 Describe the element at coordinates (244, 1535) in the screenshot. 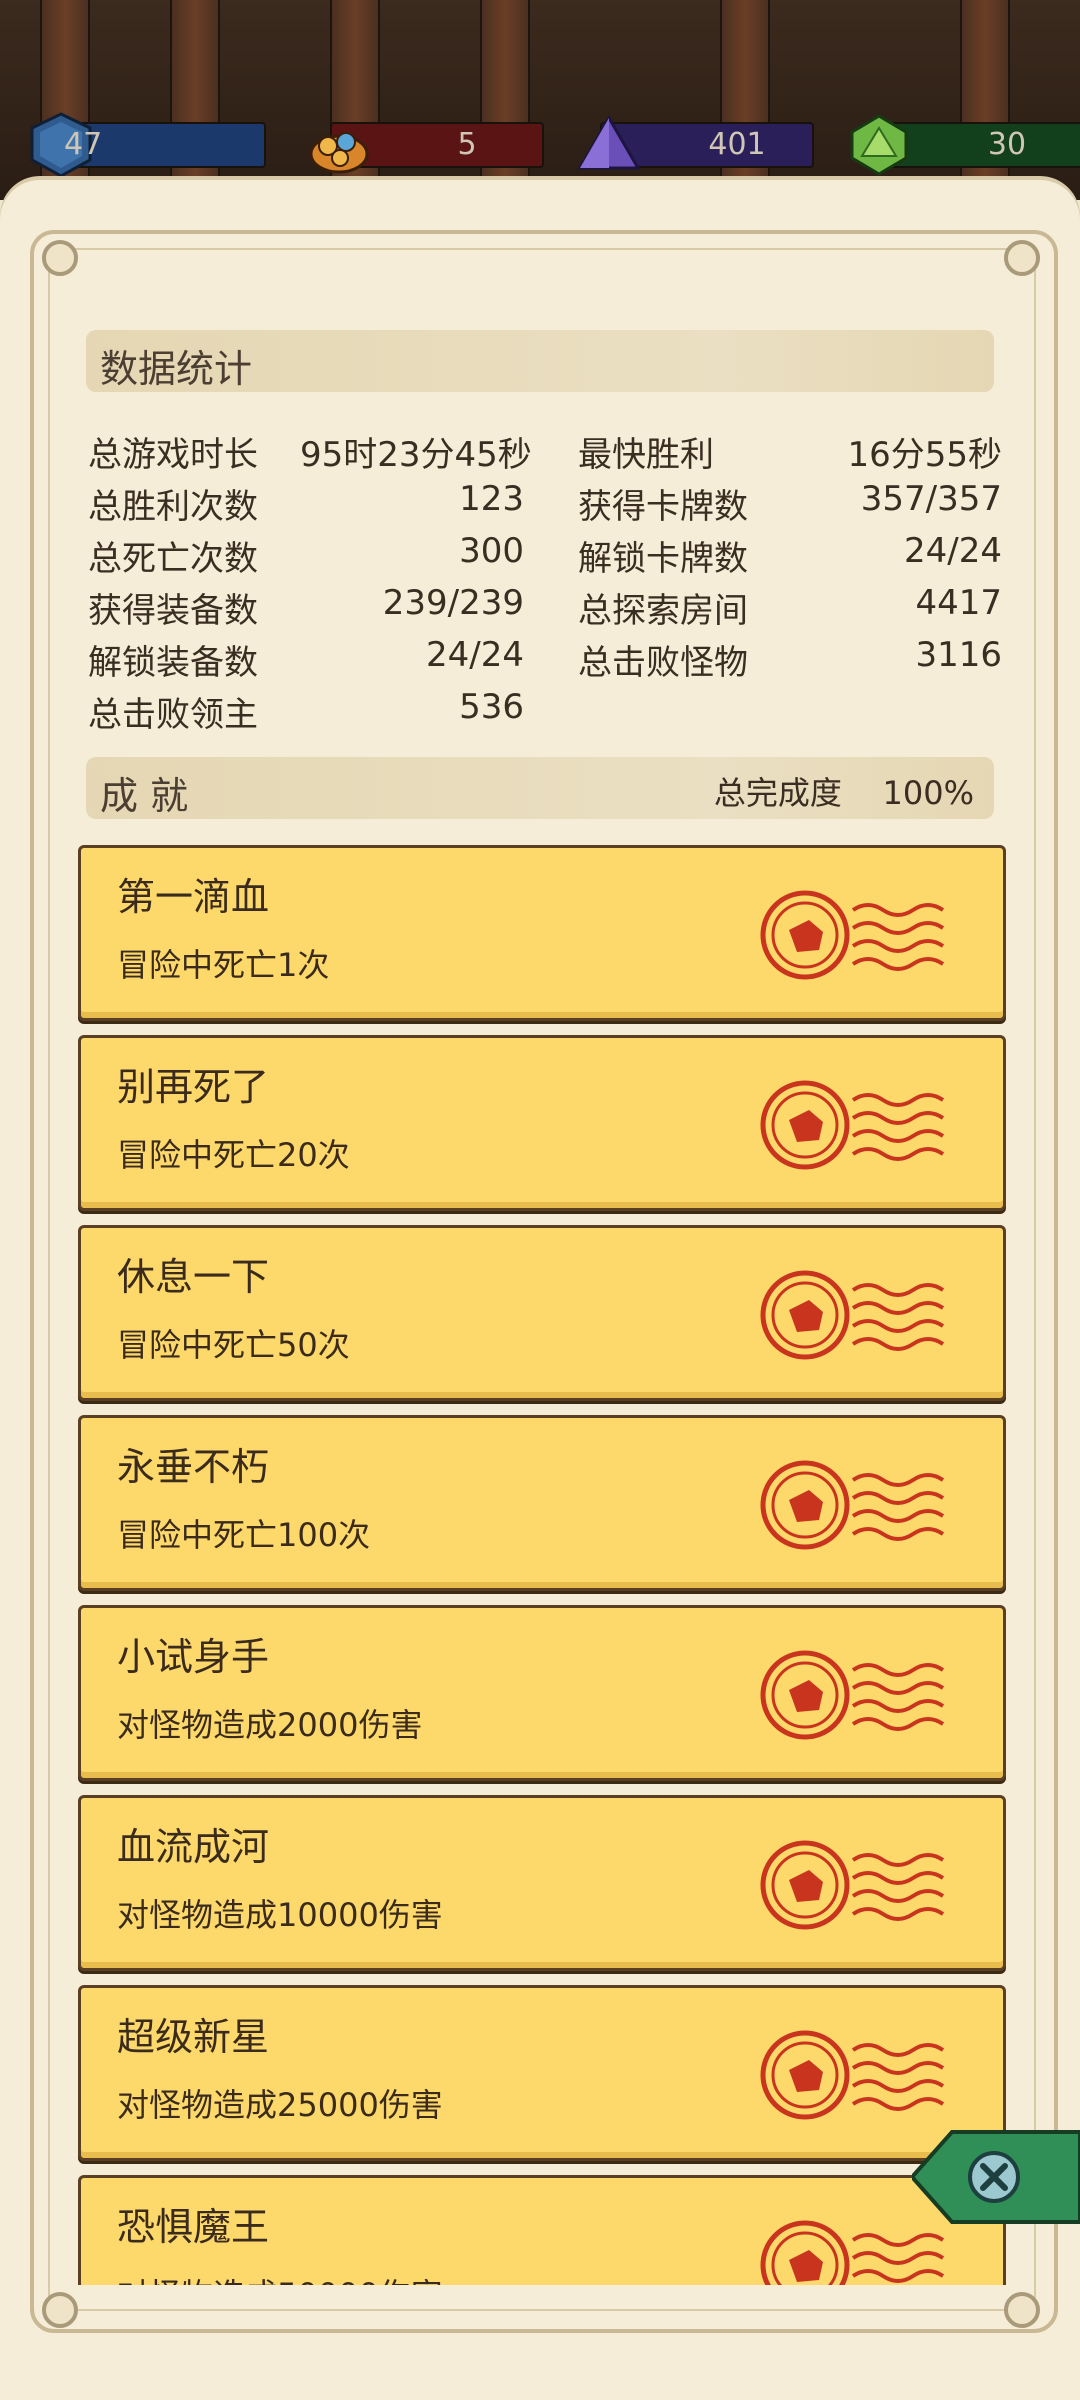

I see `achievement-desc: 冒险中死亡100次` at that location.